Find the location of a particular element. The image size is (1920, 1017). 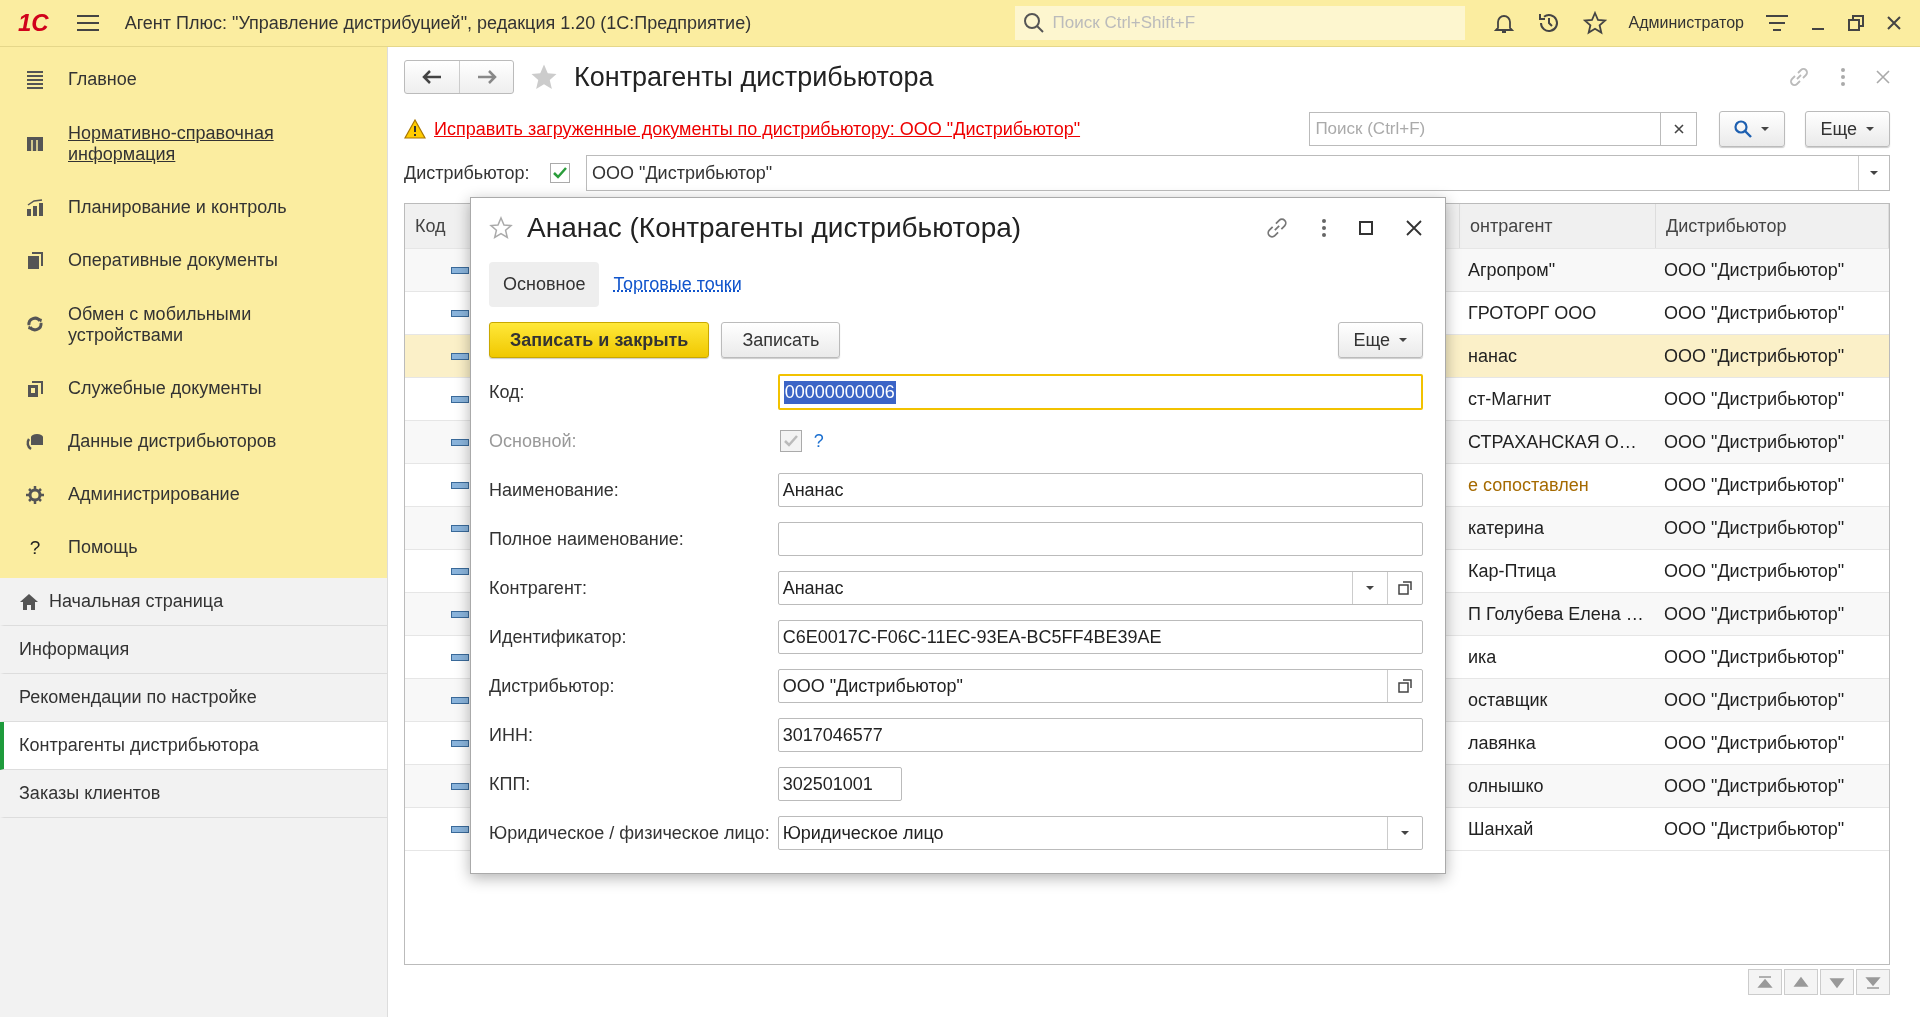

scroll-down-button is located at coordinates (1837, 982).